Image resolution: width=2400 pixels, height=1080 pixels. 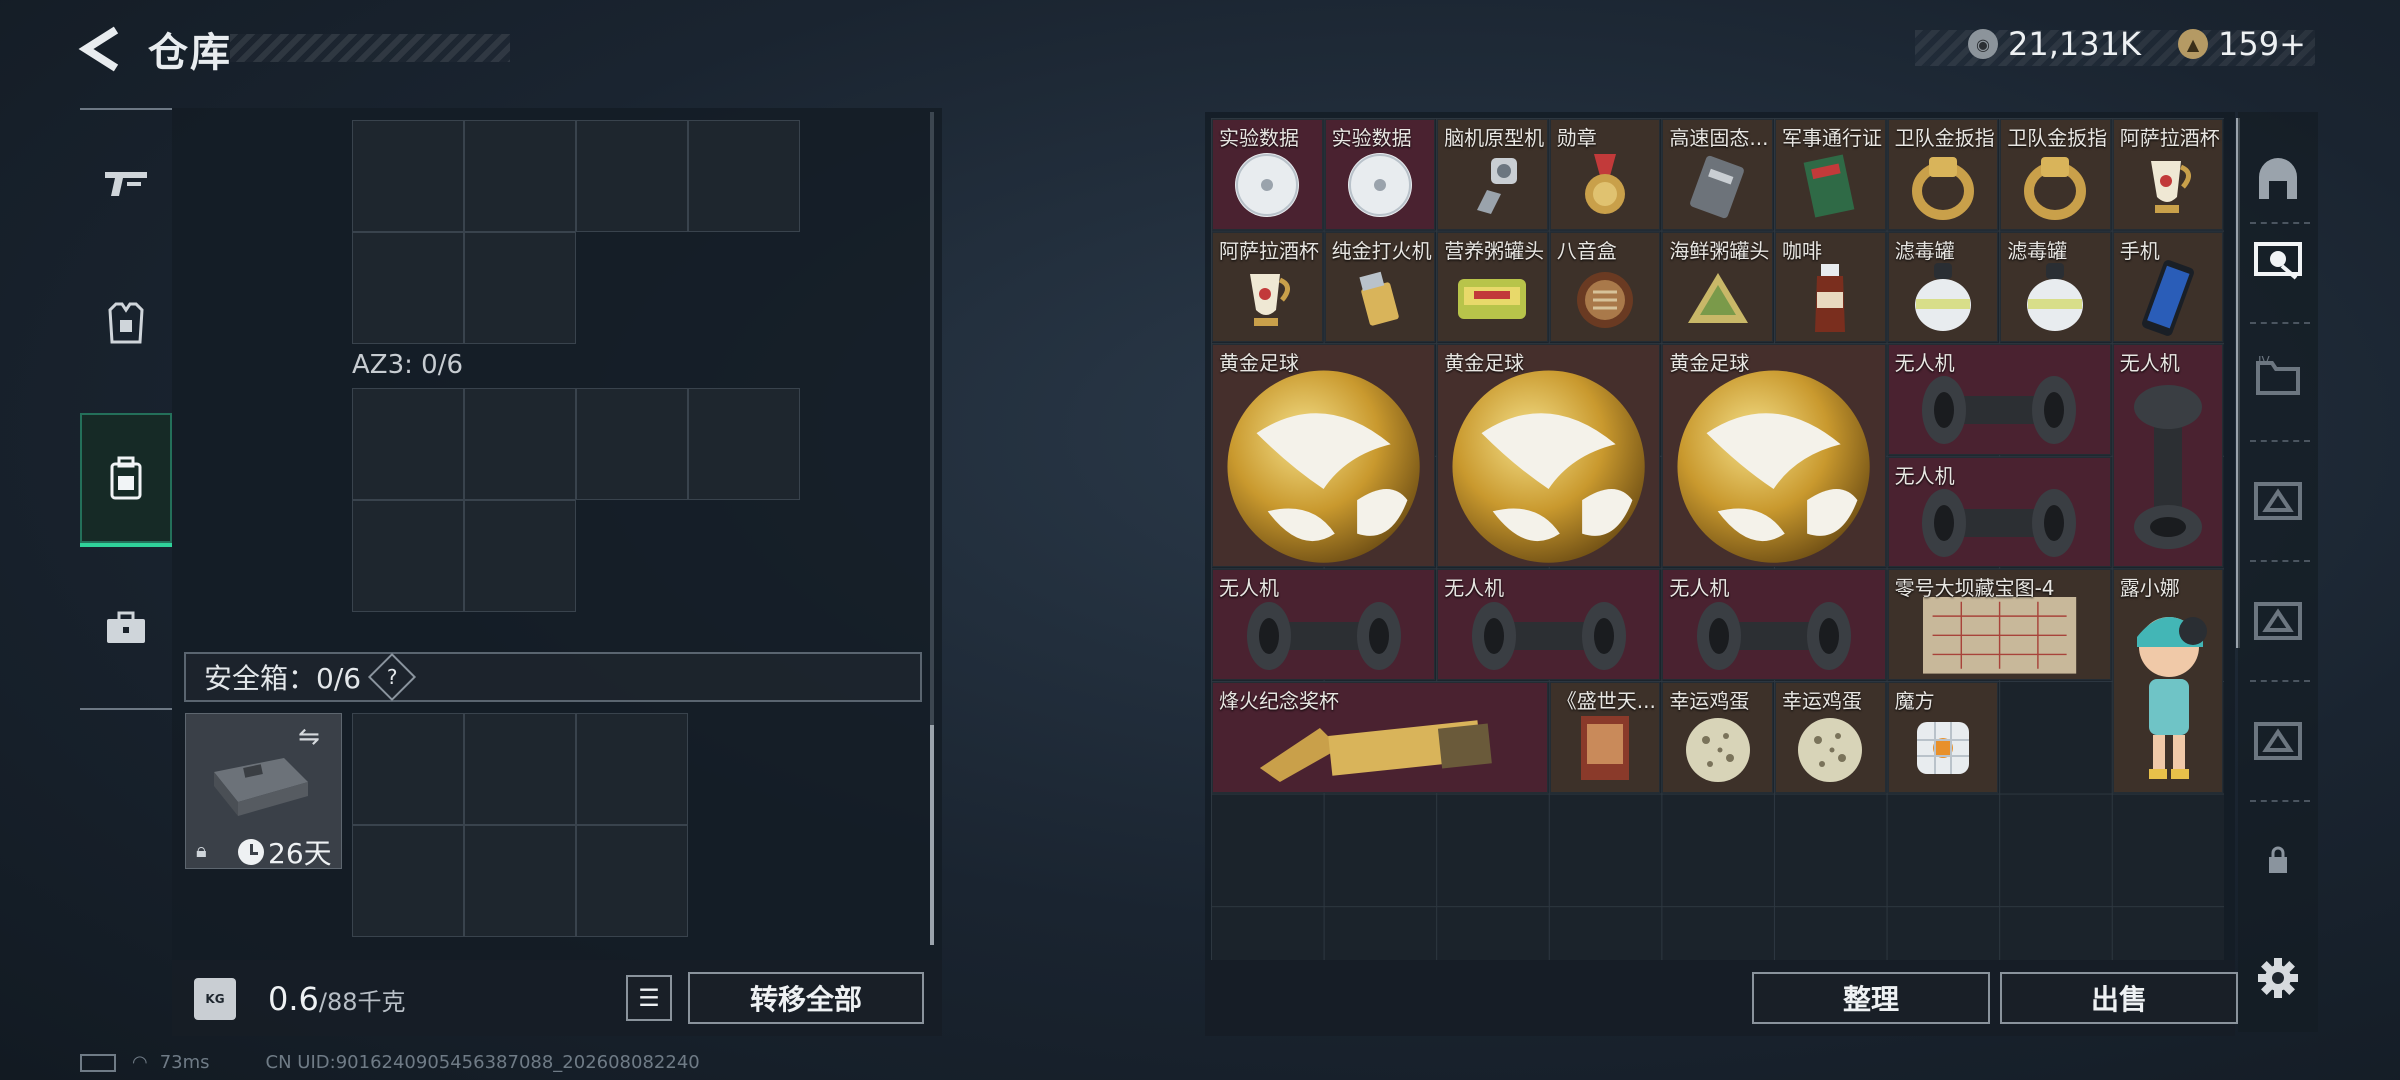 What do you see at coordinates (408, 365) in the screenshot?
I see `az3-label: AZ3: 0/6` at bounding box center [408, 365].